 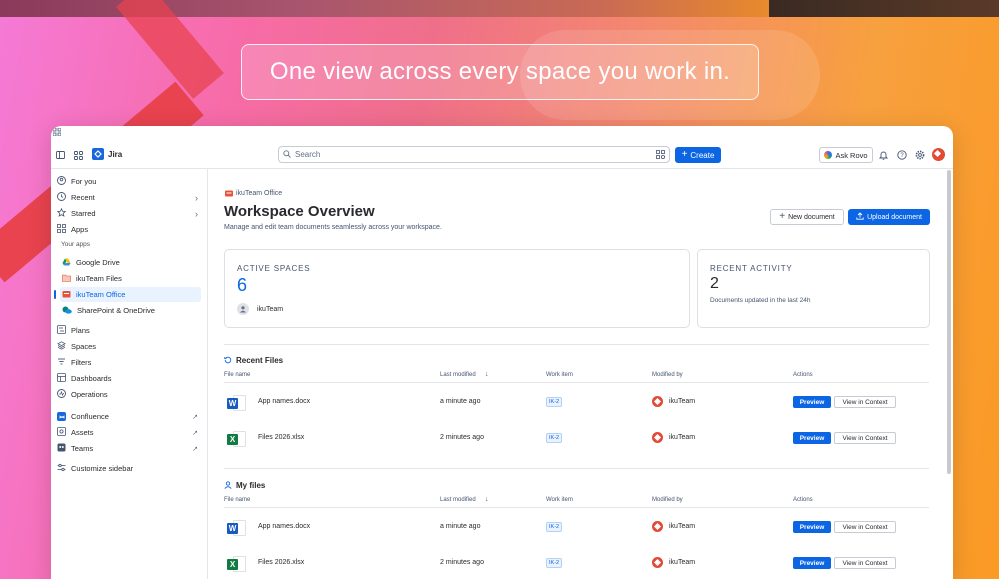 I want to click on sidebar-item-label: Assets, so click(x=82, y=432).